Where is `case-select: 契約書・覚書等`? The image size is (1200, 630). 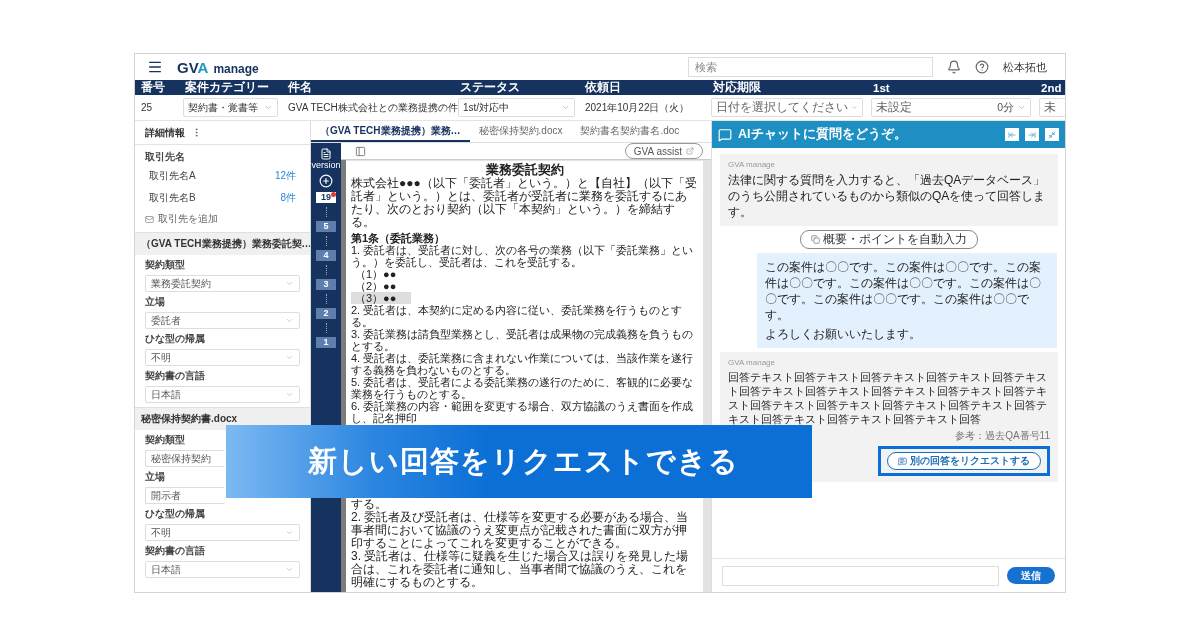 case-select: 契約書・覚書等 is located at coordinates (230, 107).